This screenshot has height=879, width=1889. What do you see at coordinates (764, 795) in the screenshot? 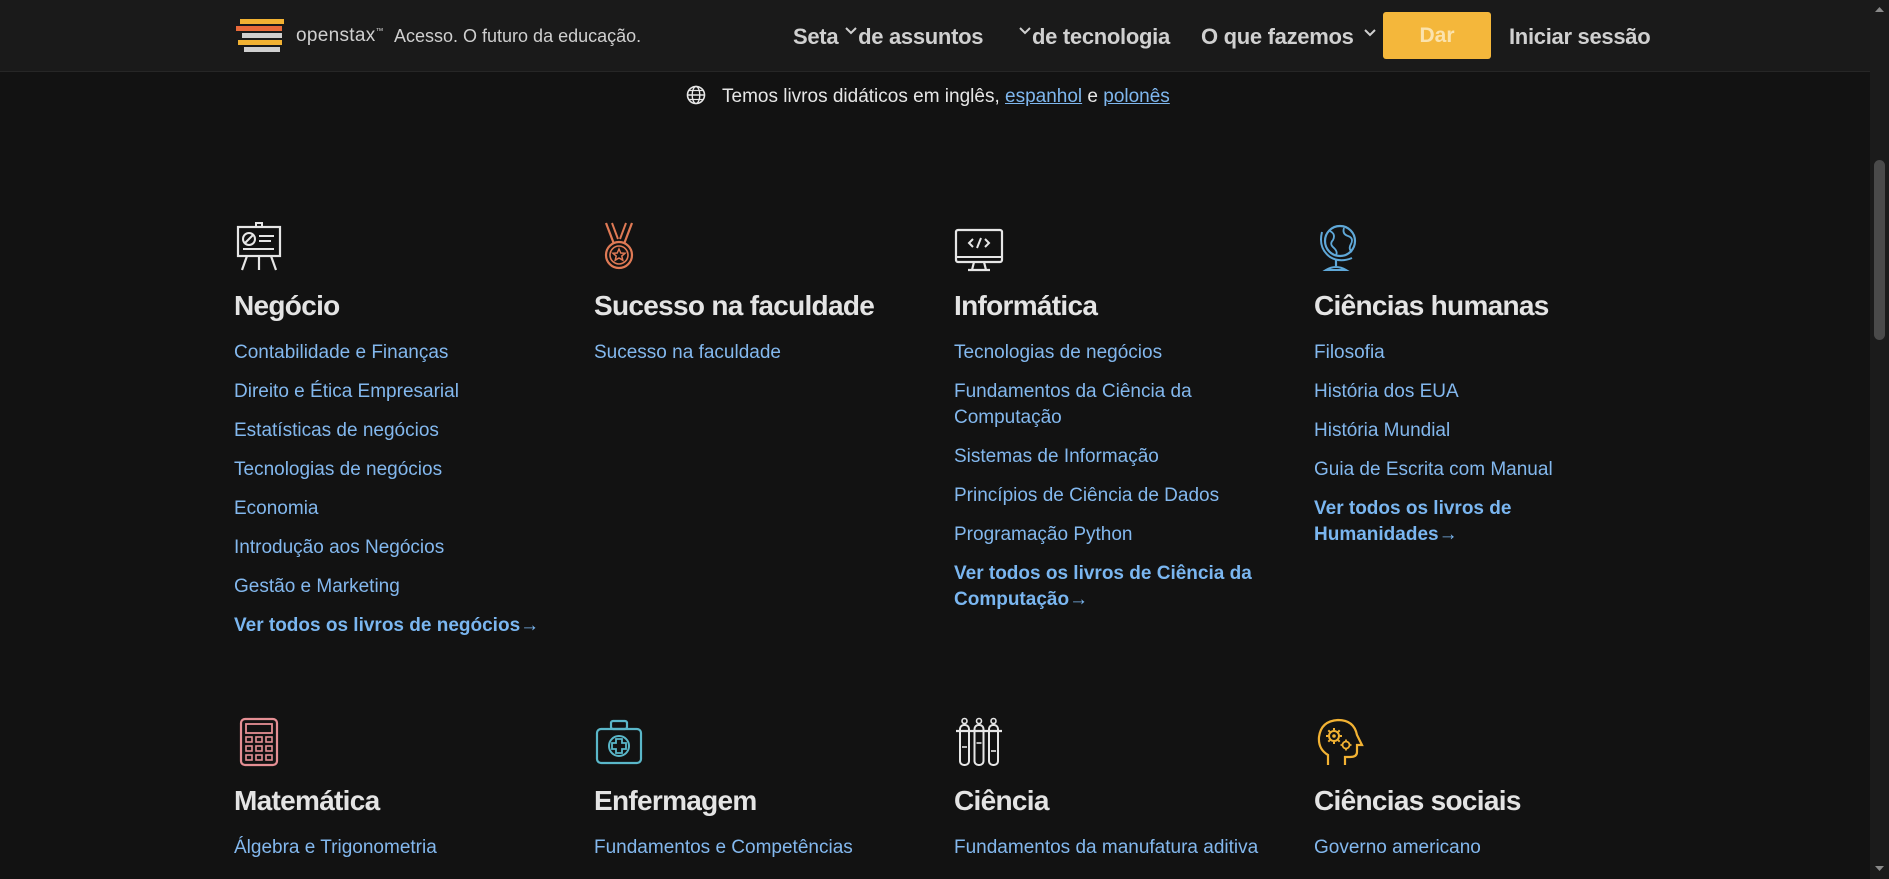
I see `subject-nursing: Enfermagem Fundamentos e Competências` at bounding box center [764, 795].